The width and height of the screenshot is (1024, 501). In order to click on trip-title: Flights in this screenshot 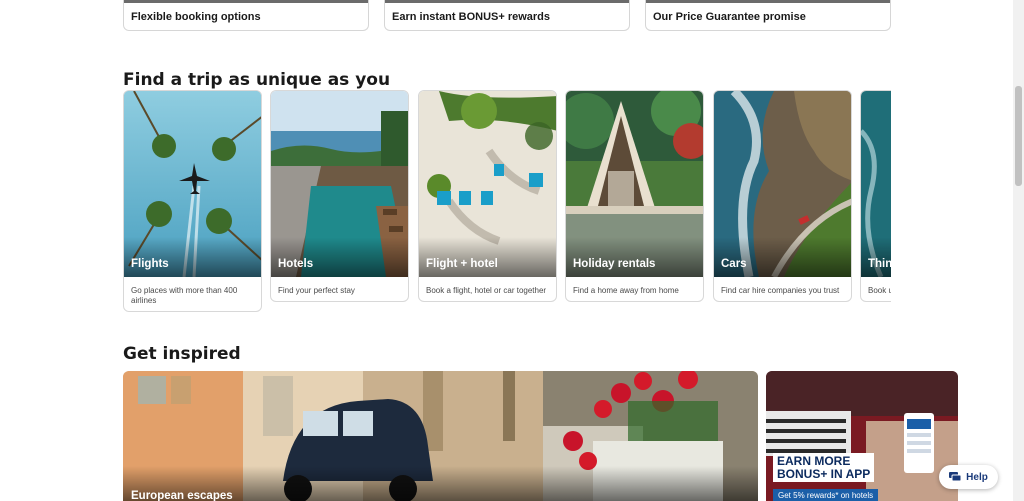, I will do `click(150, 264)`.